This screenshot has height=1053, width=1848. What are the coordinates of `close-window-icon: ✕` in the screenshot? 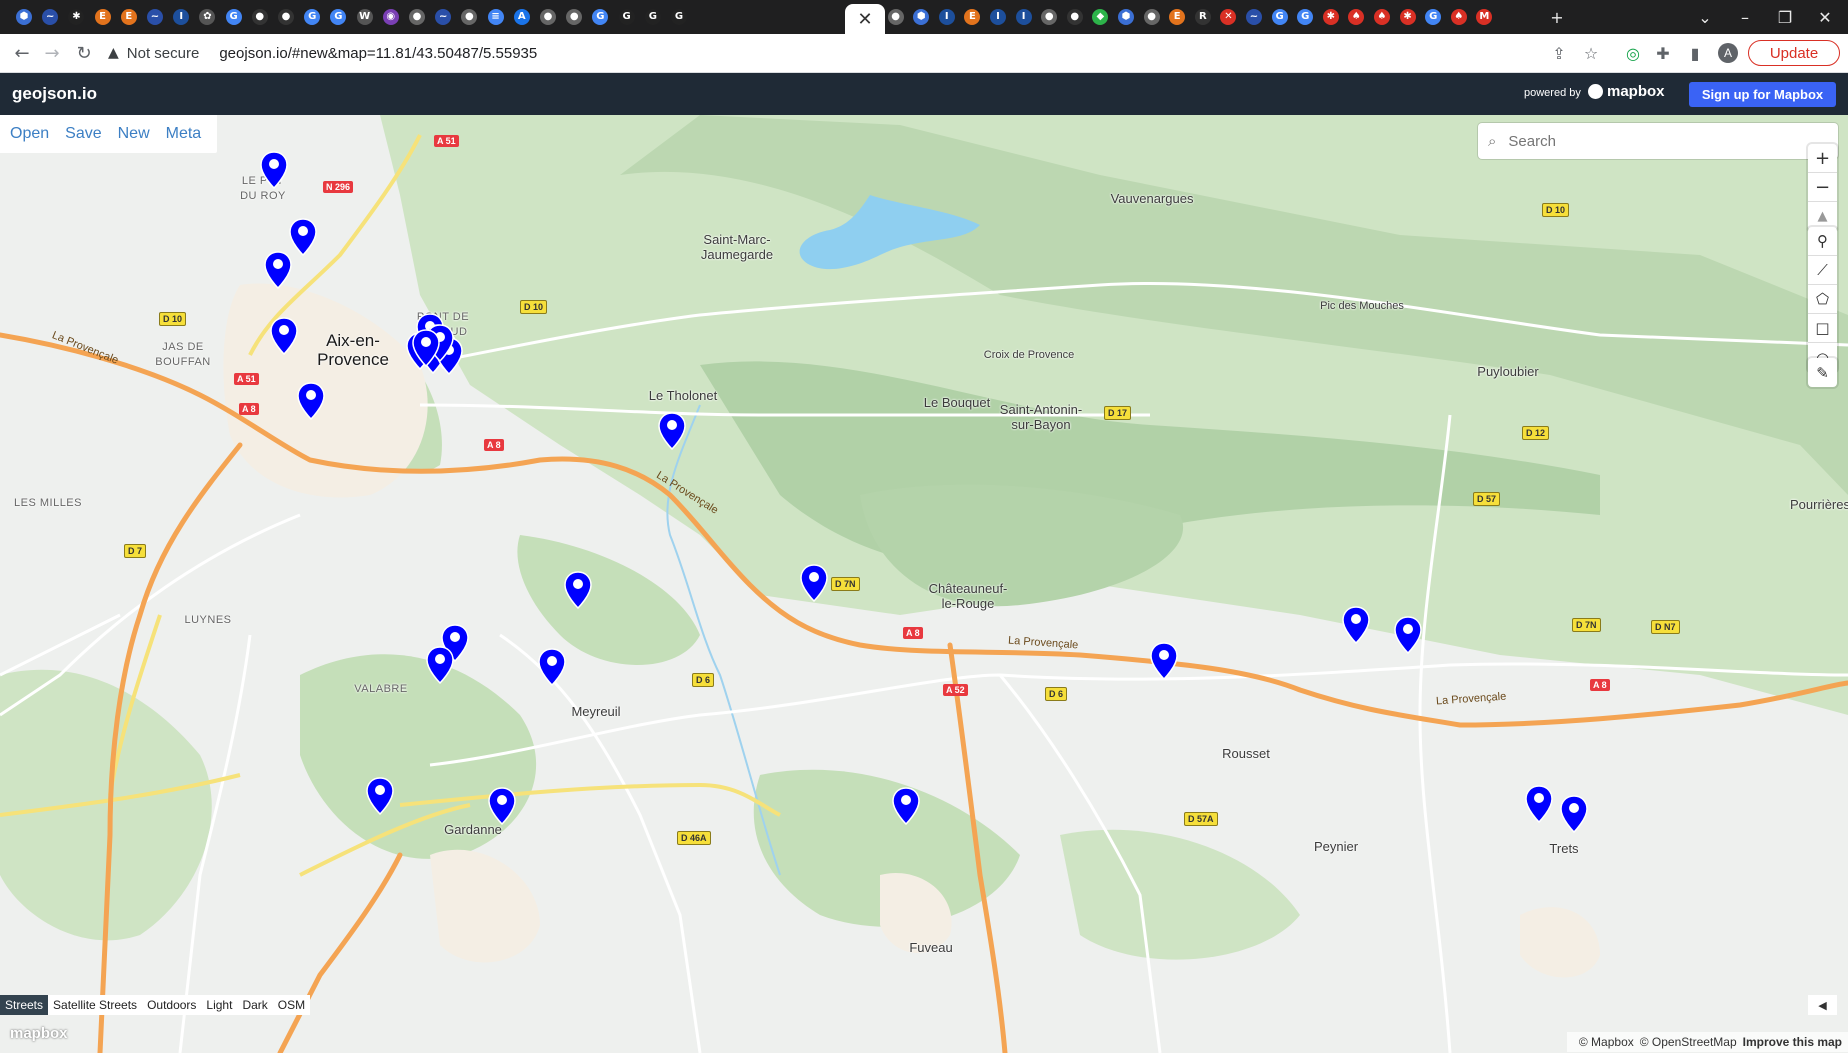 It's located at (1825, 17).